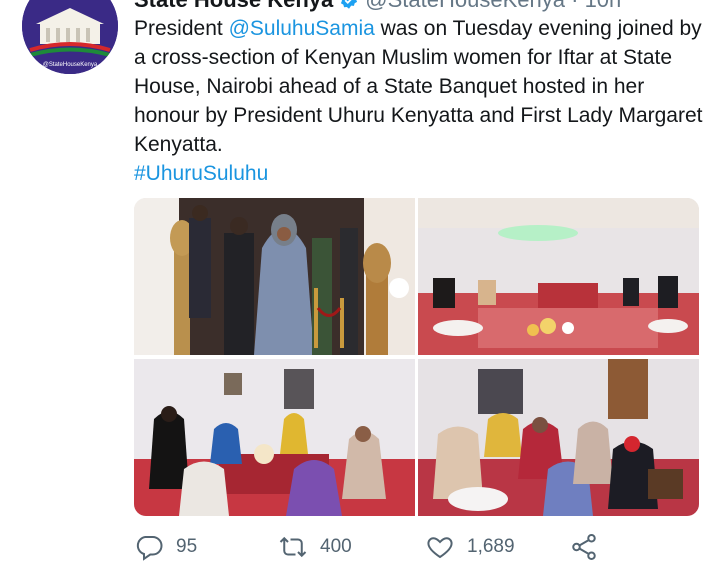 The width and height of the screenshot is (720, 585). I want to click on tweet-actions: 95 400 1,689, so click(414, 550).